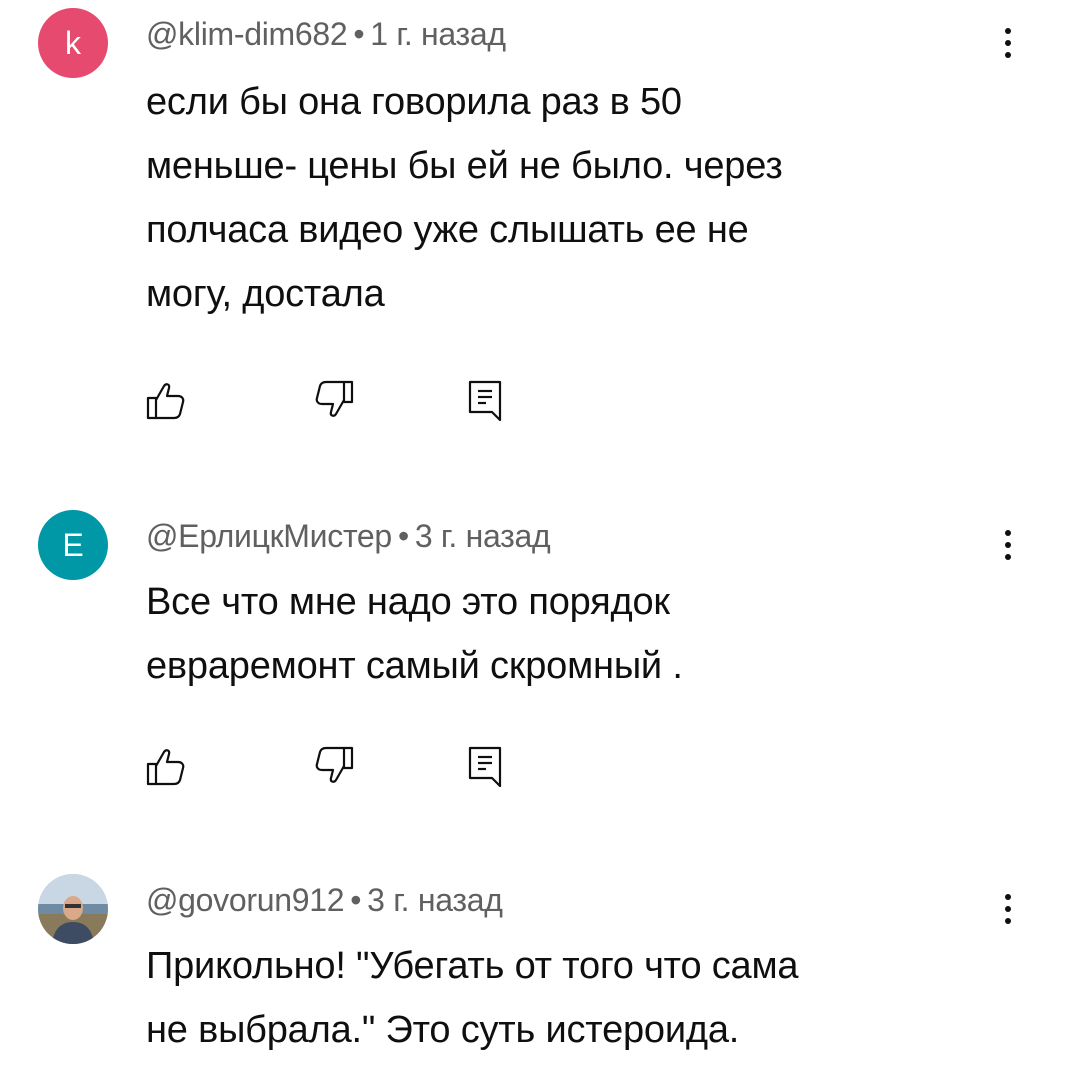  What do you see at coordinates (408, 602) in the screenshot?
I see `comment-line: Все что мне надо это порядок` at bounding box center [408, 602].